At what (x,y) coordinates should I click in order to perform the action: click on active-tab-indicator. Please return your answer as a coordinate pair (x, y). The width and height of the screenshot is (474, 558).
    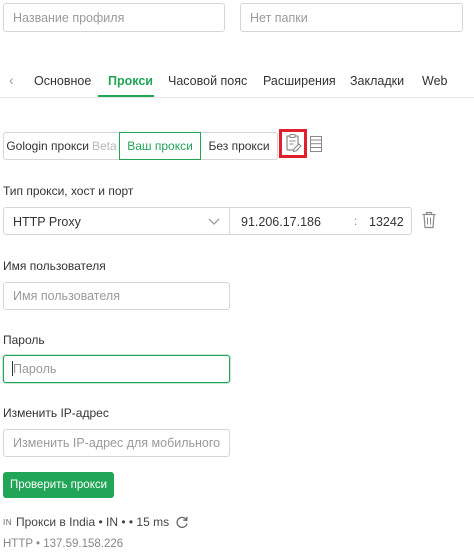
    Looking at the image, I should click on (126, 96).